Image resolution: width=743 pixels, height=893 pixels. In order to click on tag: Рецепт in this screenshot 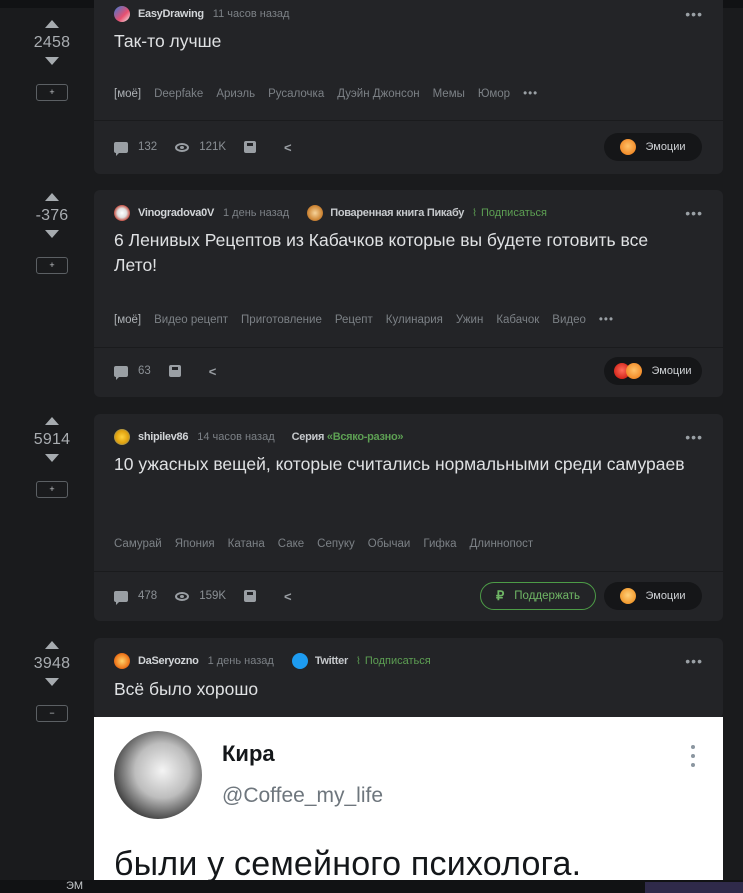, I will do `click(354, 320)`.